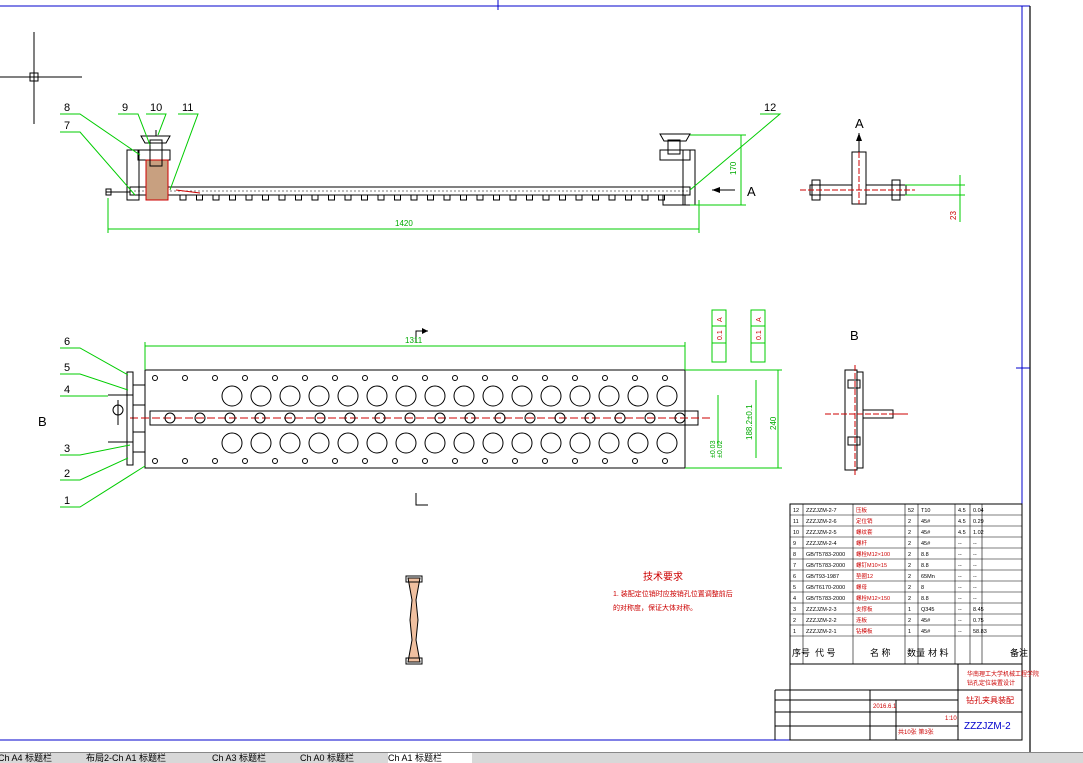  Describe the element at coordinates (916, 652) in the screenshot. I see `parts-header: 数量` at that location.